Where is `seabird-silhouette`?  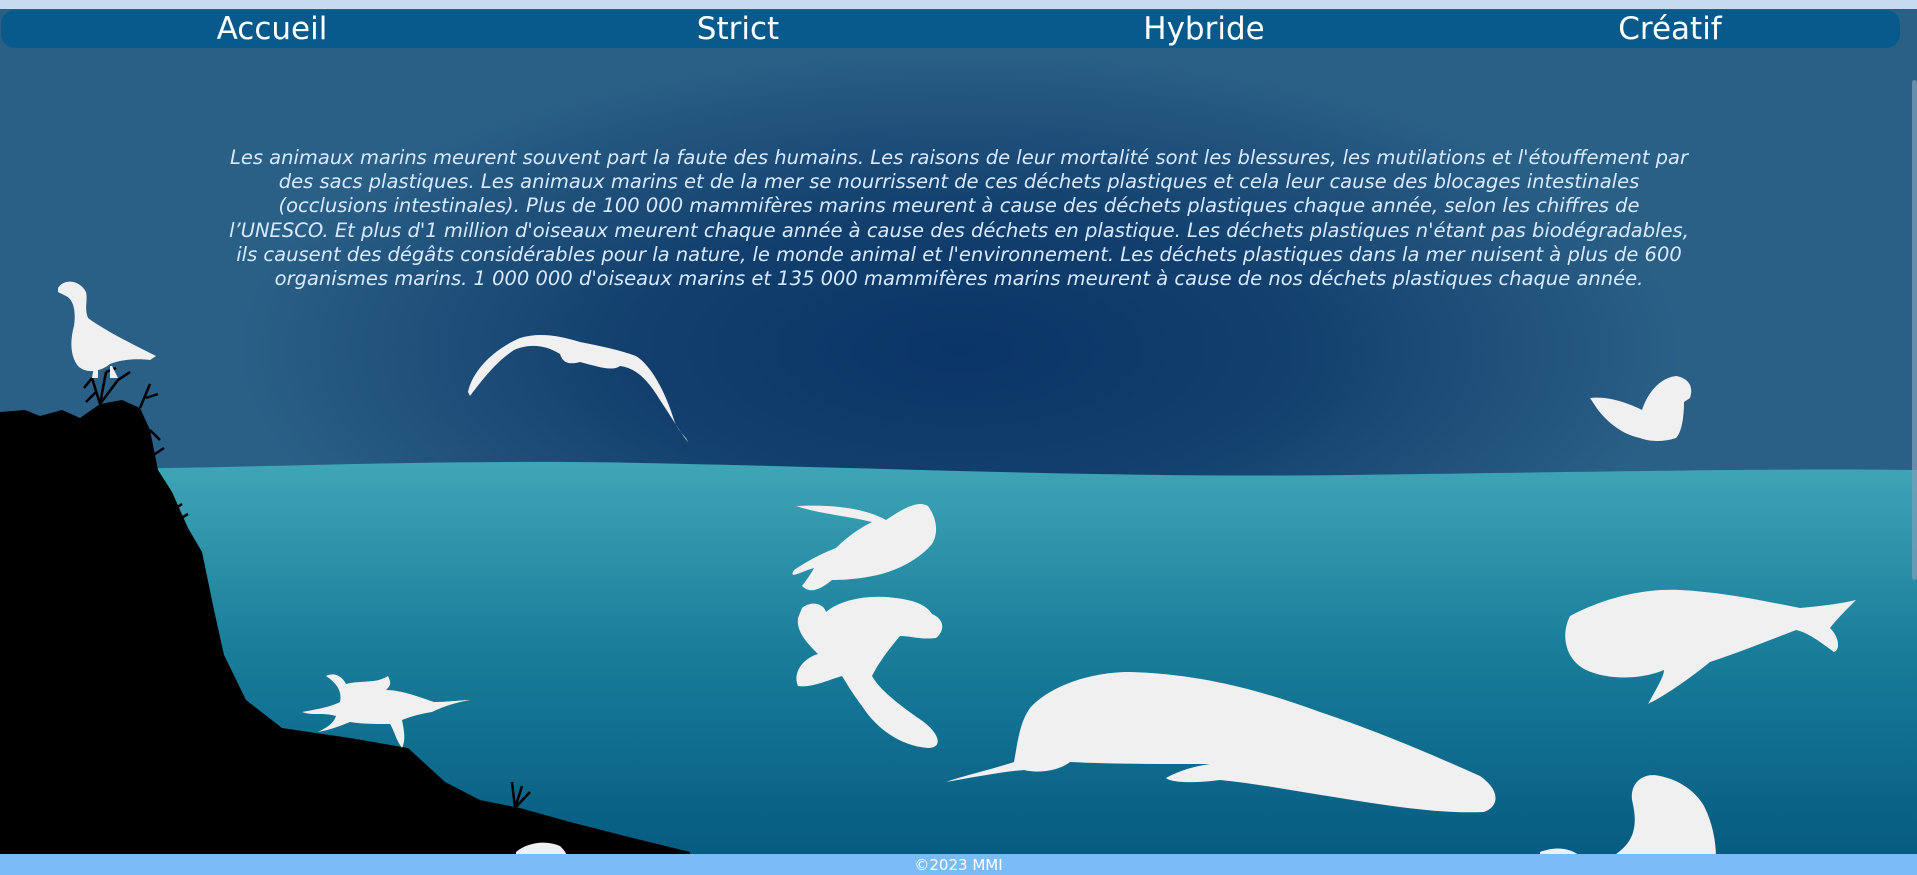
seabird-silhouette is located at coordinates (1641, 408).